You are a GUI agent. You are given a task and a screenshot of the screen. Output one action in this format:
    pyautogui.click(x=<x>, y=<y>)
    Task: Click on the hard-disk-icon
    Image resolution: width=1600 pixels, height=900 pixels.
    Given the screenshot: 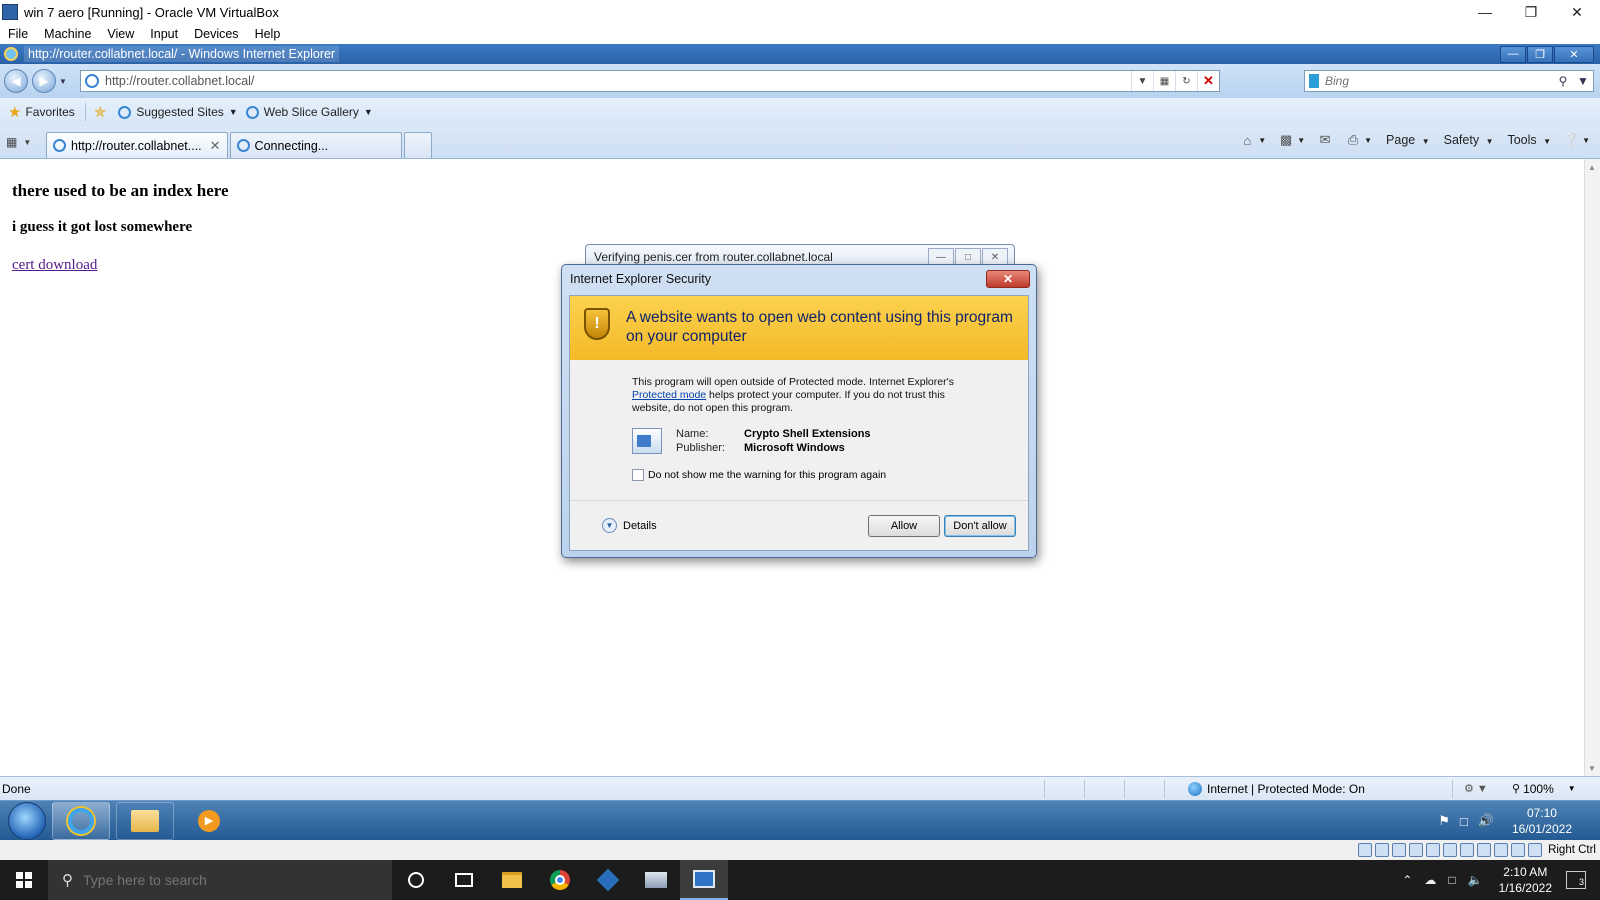 What is the action you would take?
    pyautogui.click(x=1365, y=850)
    